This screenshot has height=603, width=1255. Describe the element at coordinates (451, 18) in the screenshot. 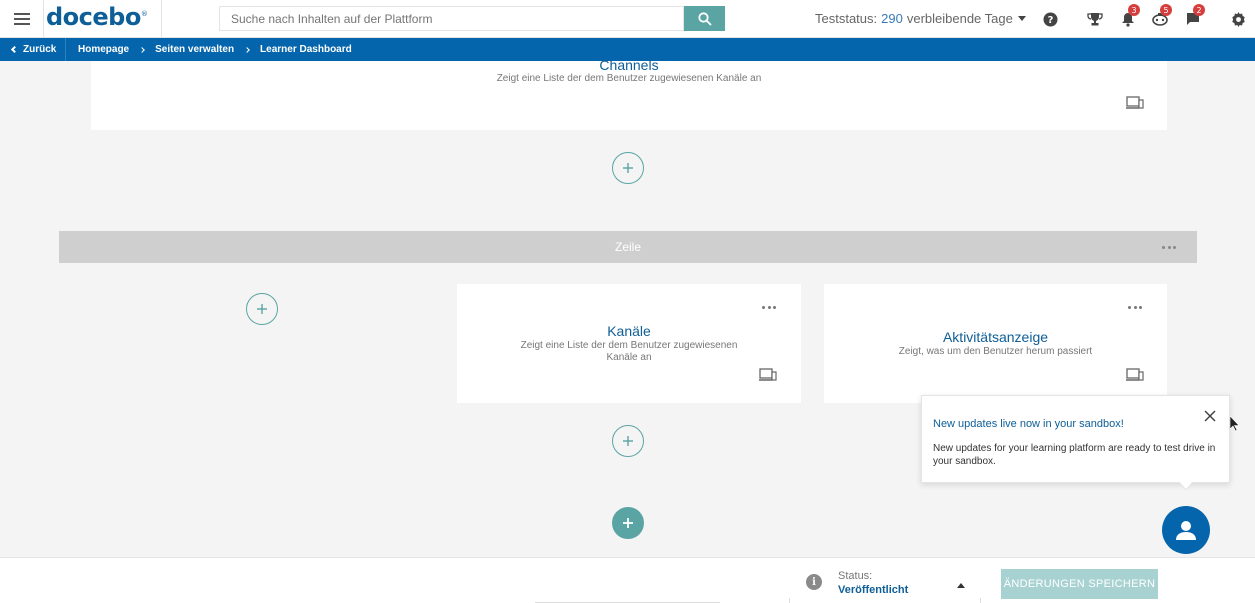

I see `search-input` at that location.